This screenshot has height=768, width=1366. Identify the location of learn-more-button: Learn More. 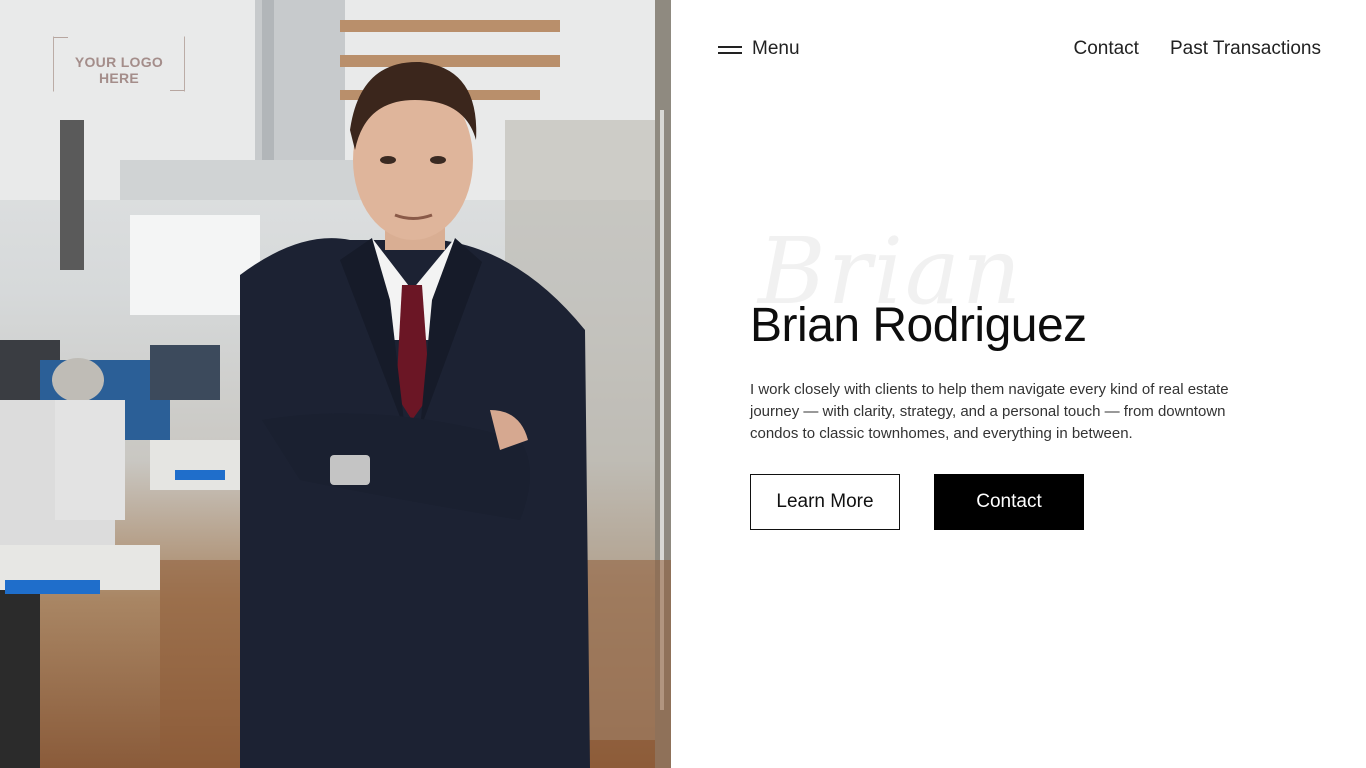
(825, 502).